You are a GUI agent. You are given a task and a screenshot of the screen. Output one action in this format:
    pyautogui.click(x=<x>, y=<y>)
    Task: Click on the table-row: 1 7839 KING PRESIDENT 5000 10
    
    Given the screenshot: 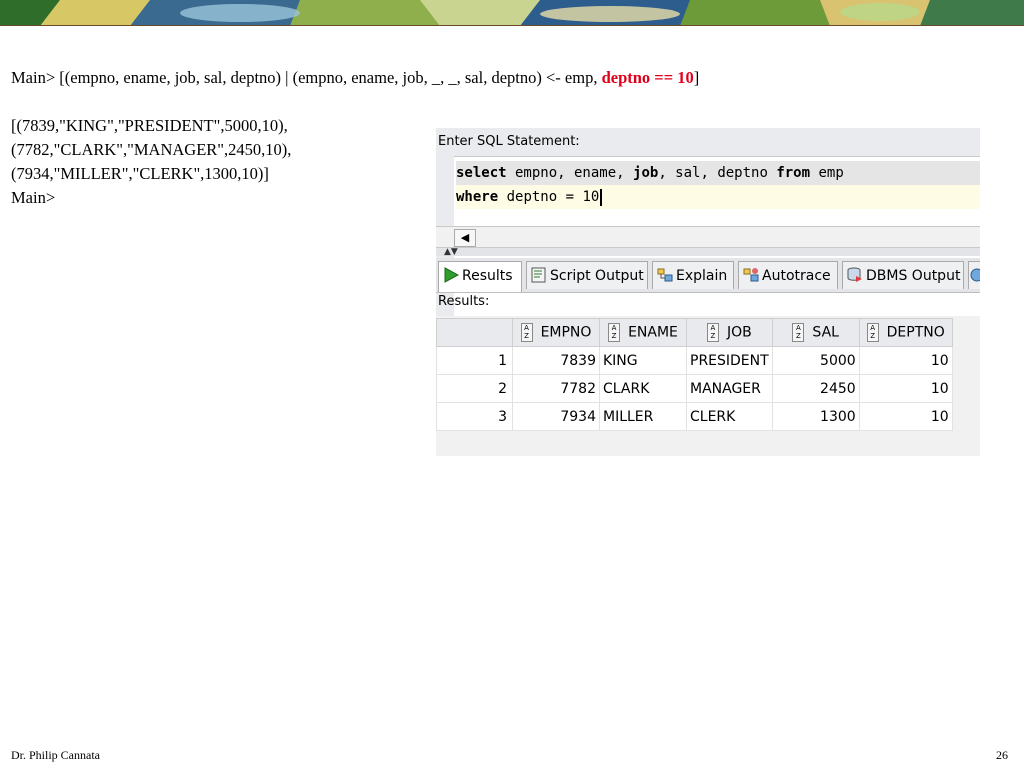 What is the action you would take?
    pyautogui.click(x=694, y=360)
    